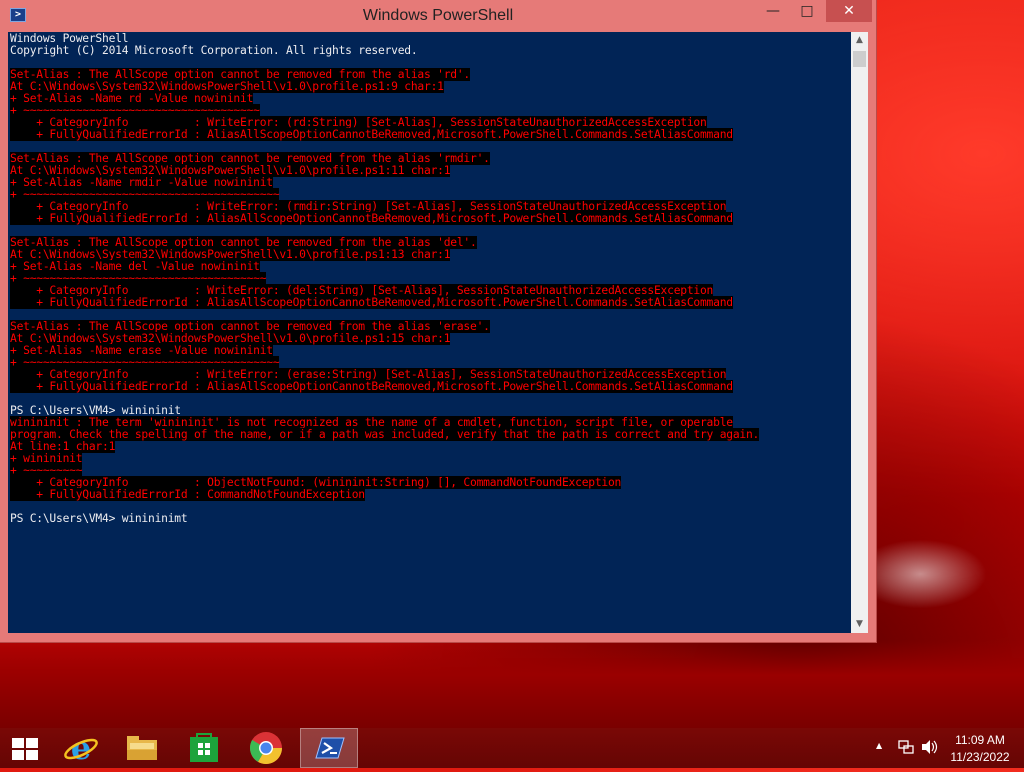 This screenshot has height=772, width=1024. I want to click on console-line: At line:1 char:1, so click(430, 446).